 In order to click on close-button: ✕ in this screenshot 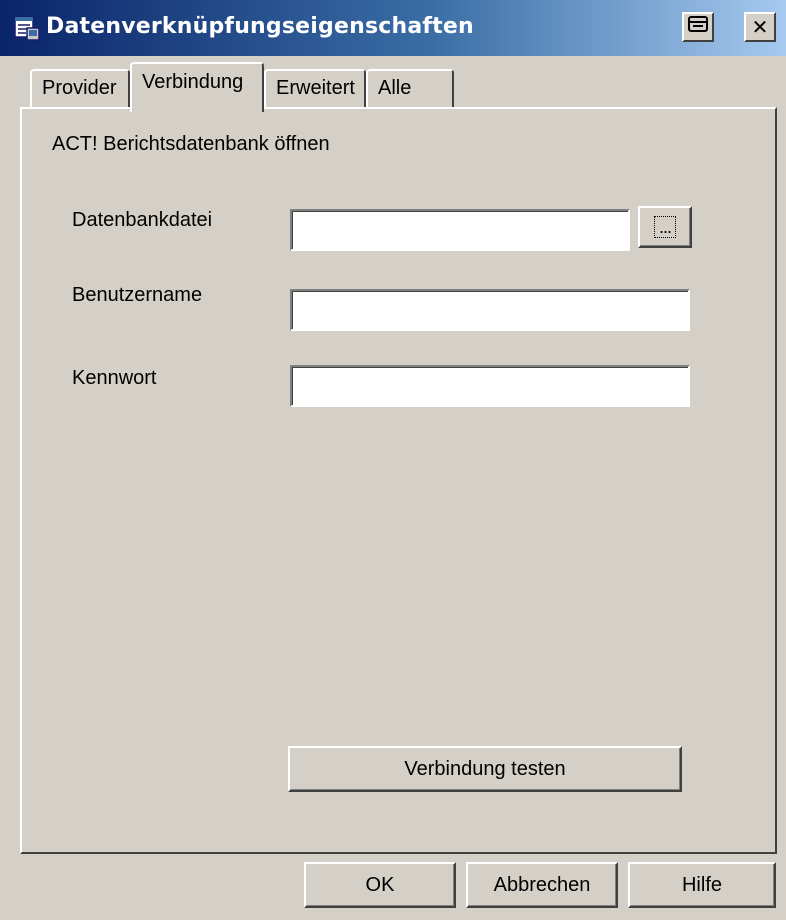, I will do `click(760, 27)`.